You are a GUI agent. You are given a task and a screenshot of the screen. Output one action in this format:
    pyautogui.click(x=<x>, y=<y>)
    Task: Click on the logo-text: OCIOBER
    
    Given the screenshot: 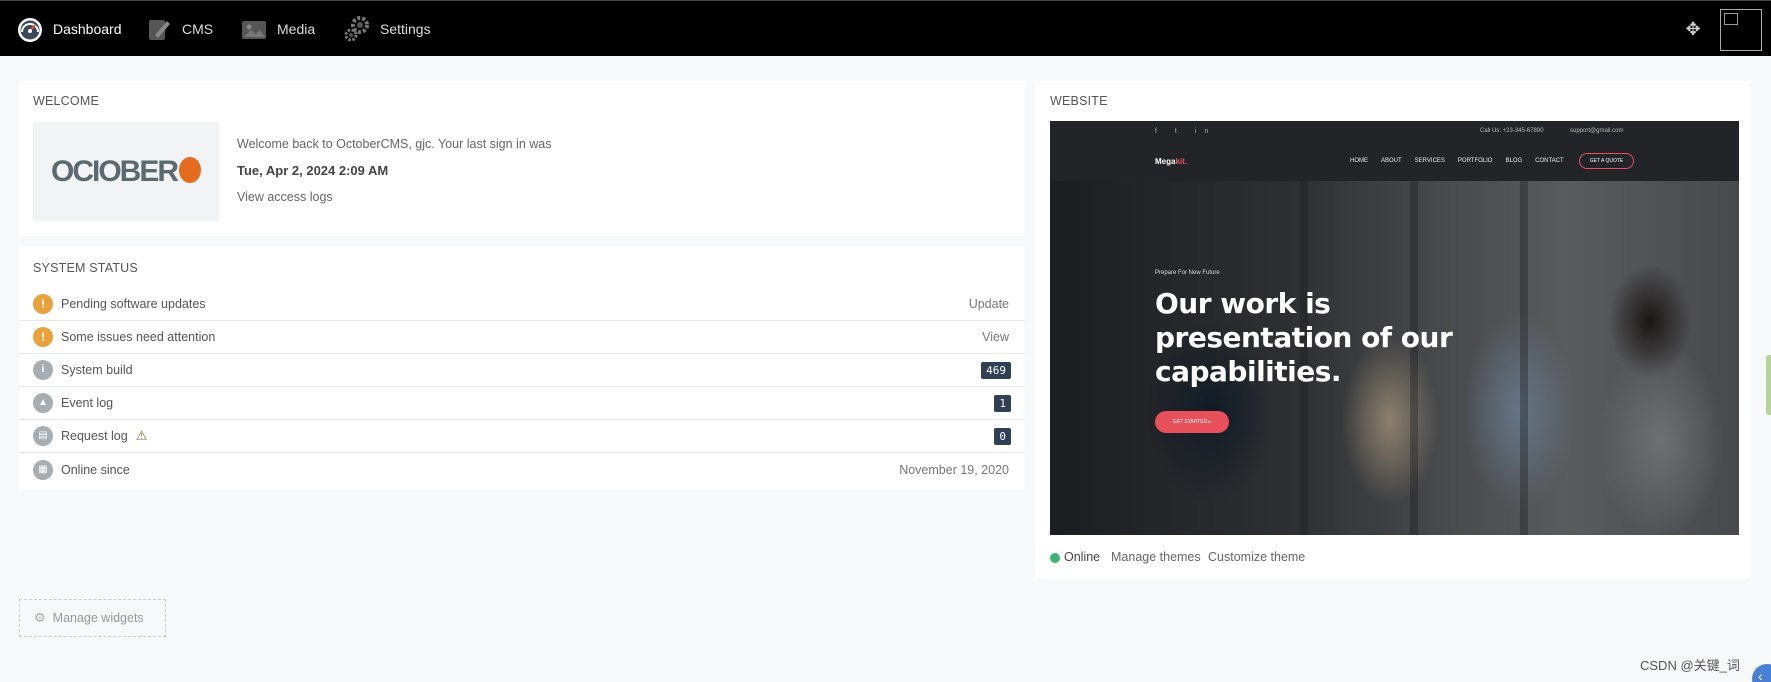 What is the action you would take?
    pyautogui.click(x=114, y=171)
    